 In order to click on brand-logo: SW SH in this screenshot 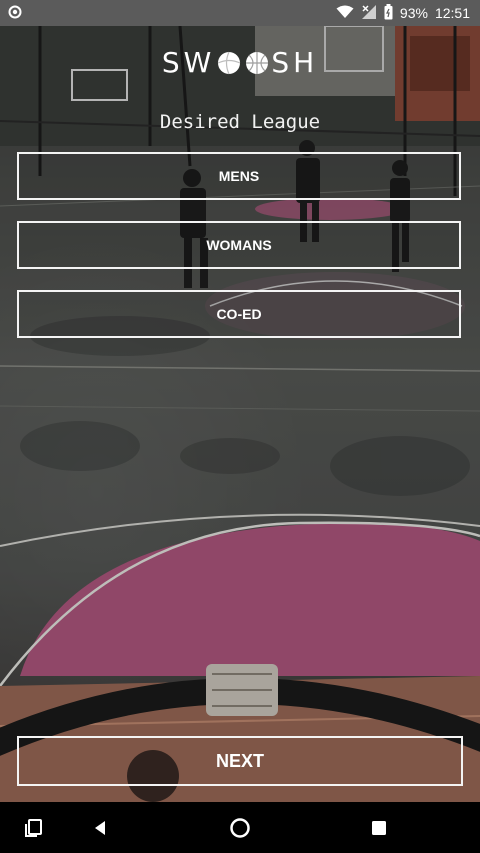, I will do `click(240, 64)`.